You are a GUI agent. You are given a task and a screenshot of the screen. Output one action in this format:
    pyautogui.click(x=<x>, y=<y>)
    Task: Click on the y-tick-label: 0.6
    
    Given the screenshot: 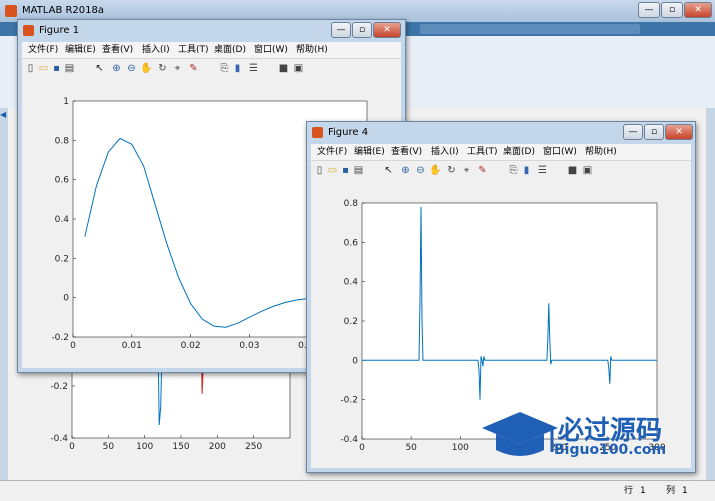 What is the action you would take?
    pyautogui.click(x=62, y=181)
    